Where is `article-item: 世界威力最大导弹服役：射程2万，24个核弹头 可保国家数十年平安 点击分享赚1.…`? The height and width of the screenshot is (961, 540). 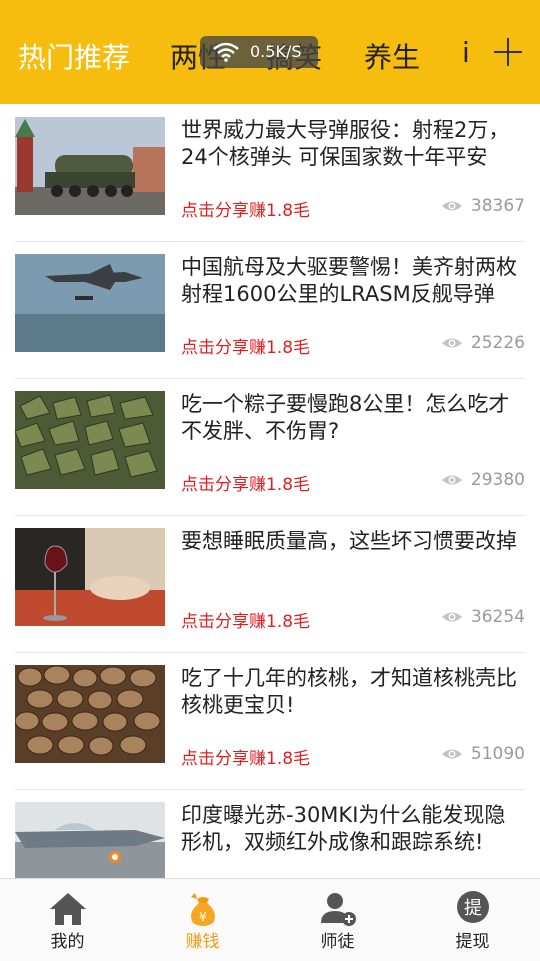
article-item: 世界威力最大导弹服役：射程2万，24个核弹头 可保国家数十年平安 点击分享赚1.… is located at coordinates (270, 173).